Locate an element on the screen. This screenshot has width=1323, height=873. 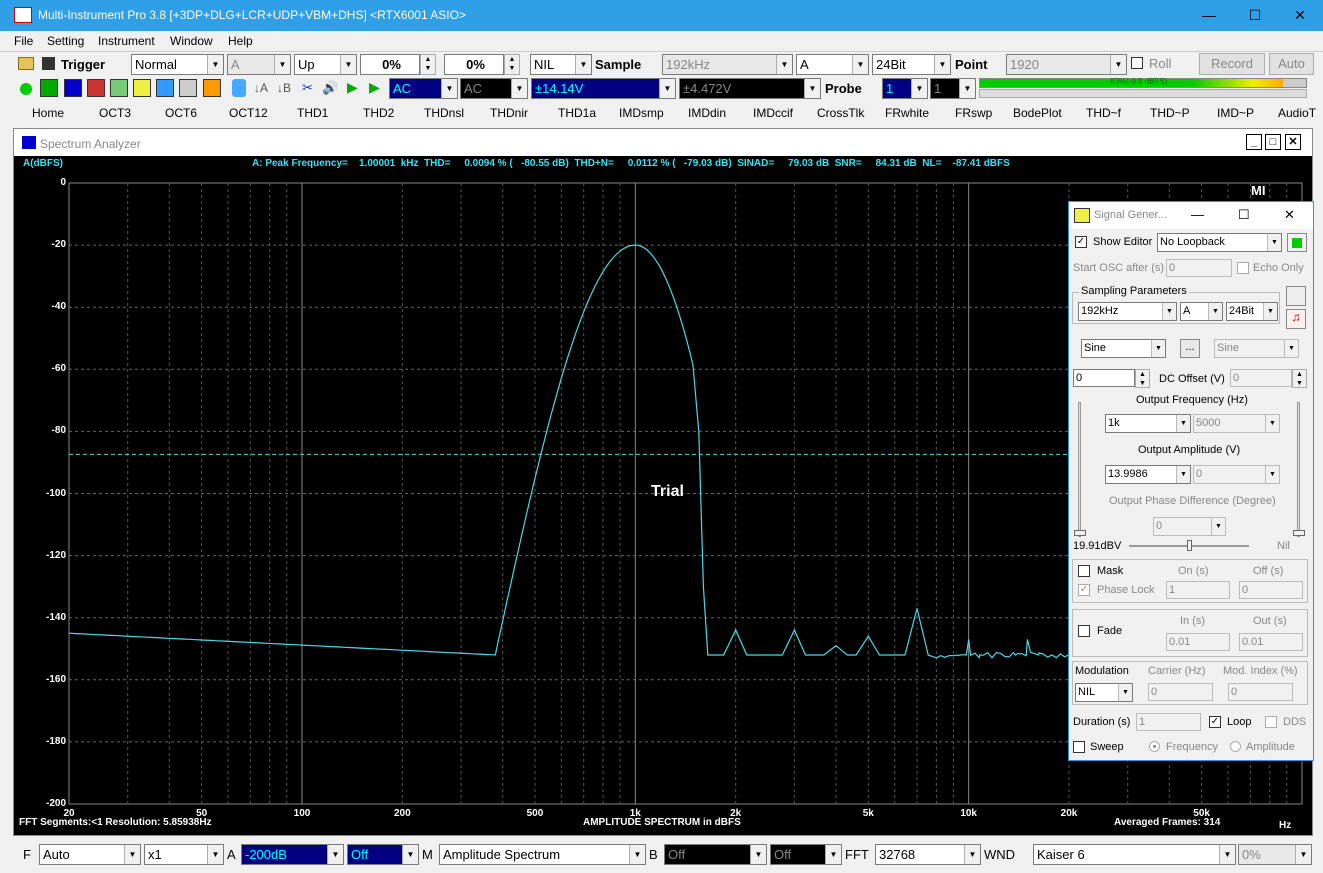
open-folder-icon is located at coordinates (26, 63).